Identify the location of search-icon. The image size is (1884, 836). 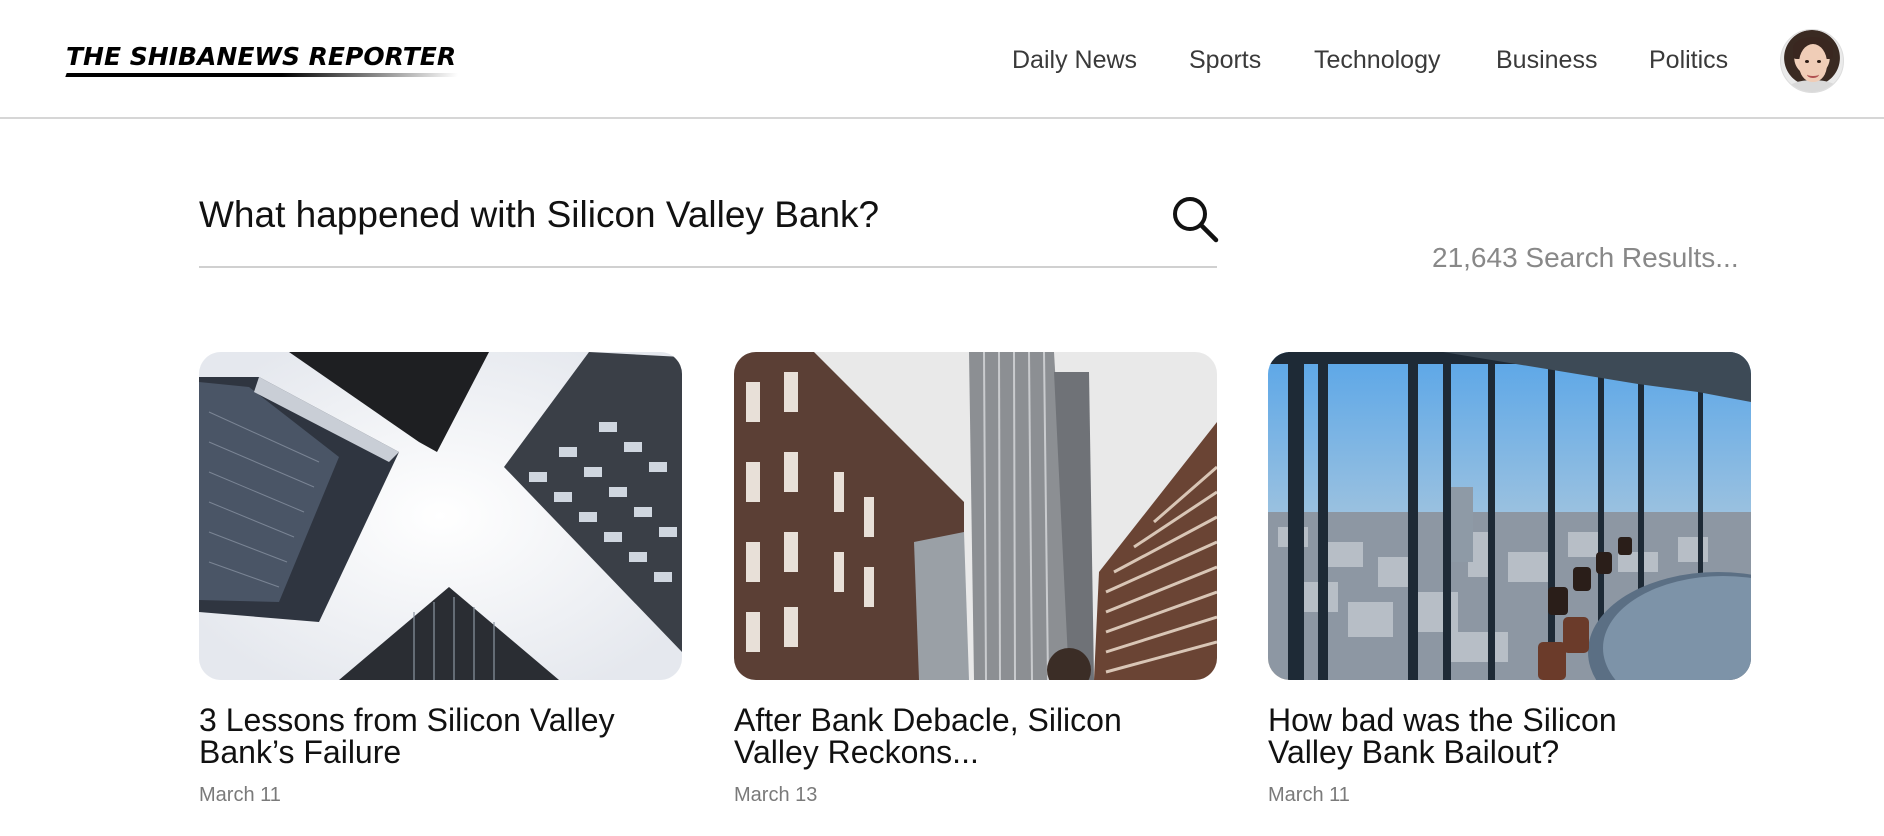
(1196, 220).